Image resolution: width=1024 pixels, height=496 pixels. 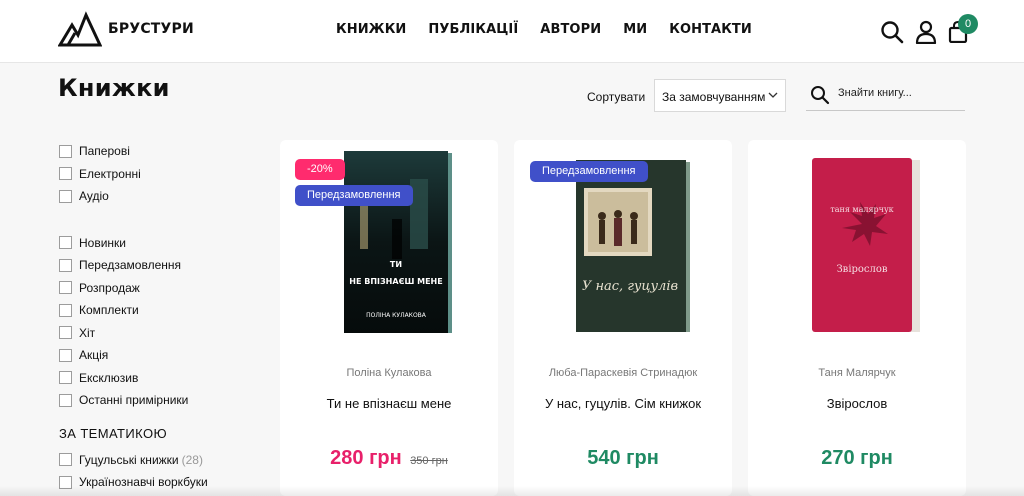 What do you see at coordinates (109, 377) in the screenshot?
I see `filter-label: Ексклюзив` at bounding box center [109, 377].